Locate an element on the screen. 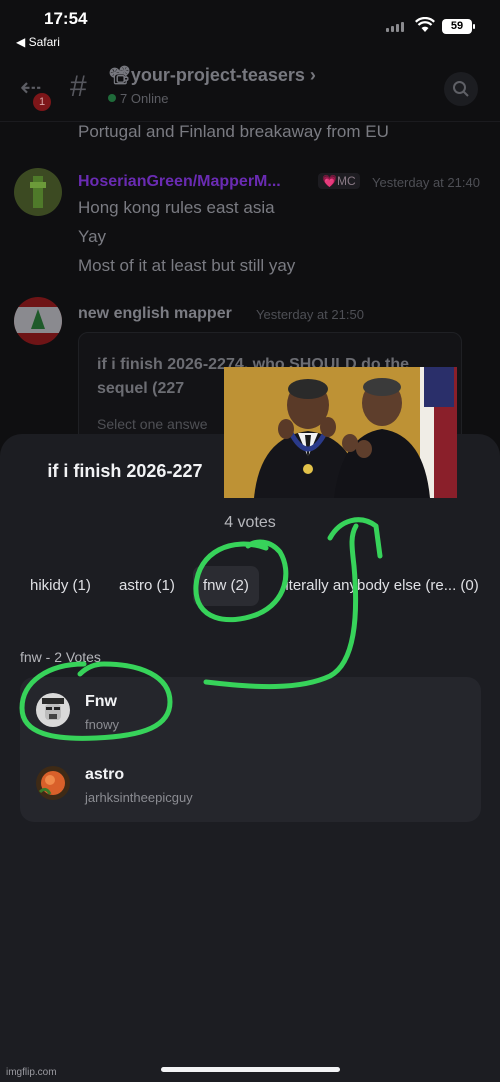 This screenshot has width=500, height=1082. online-dot-icon is located at coordinates (112, 98).